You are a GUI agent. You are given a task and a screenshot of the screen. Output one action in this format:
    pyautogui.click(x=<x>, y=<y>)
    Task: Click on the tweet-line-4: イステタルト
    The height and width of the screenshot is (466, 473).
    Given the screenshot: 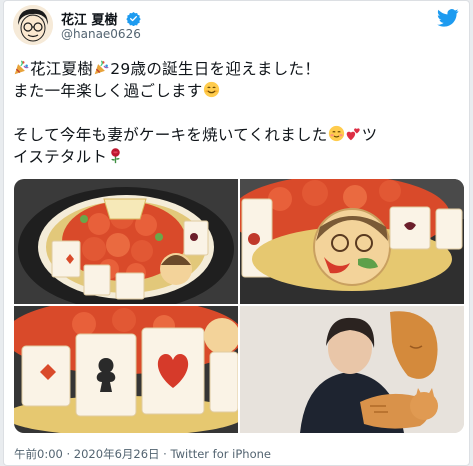 What is the action you would take?
    pyautogui.click(x=236, y=157)
    